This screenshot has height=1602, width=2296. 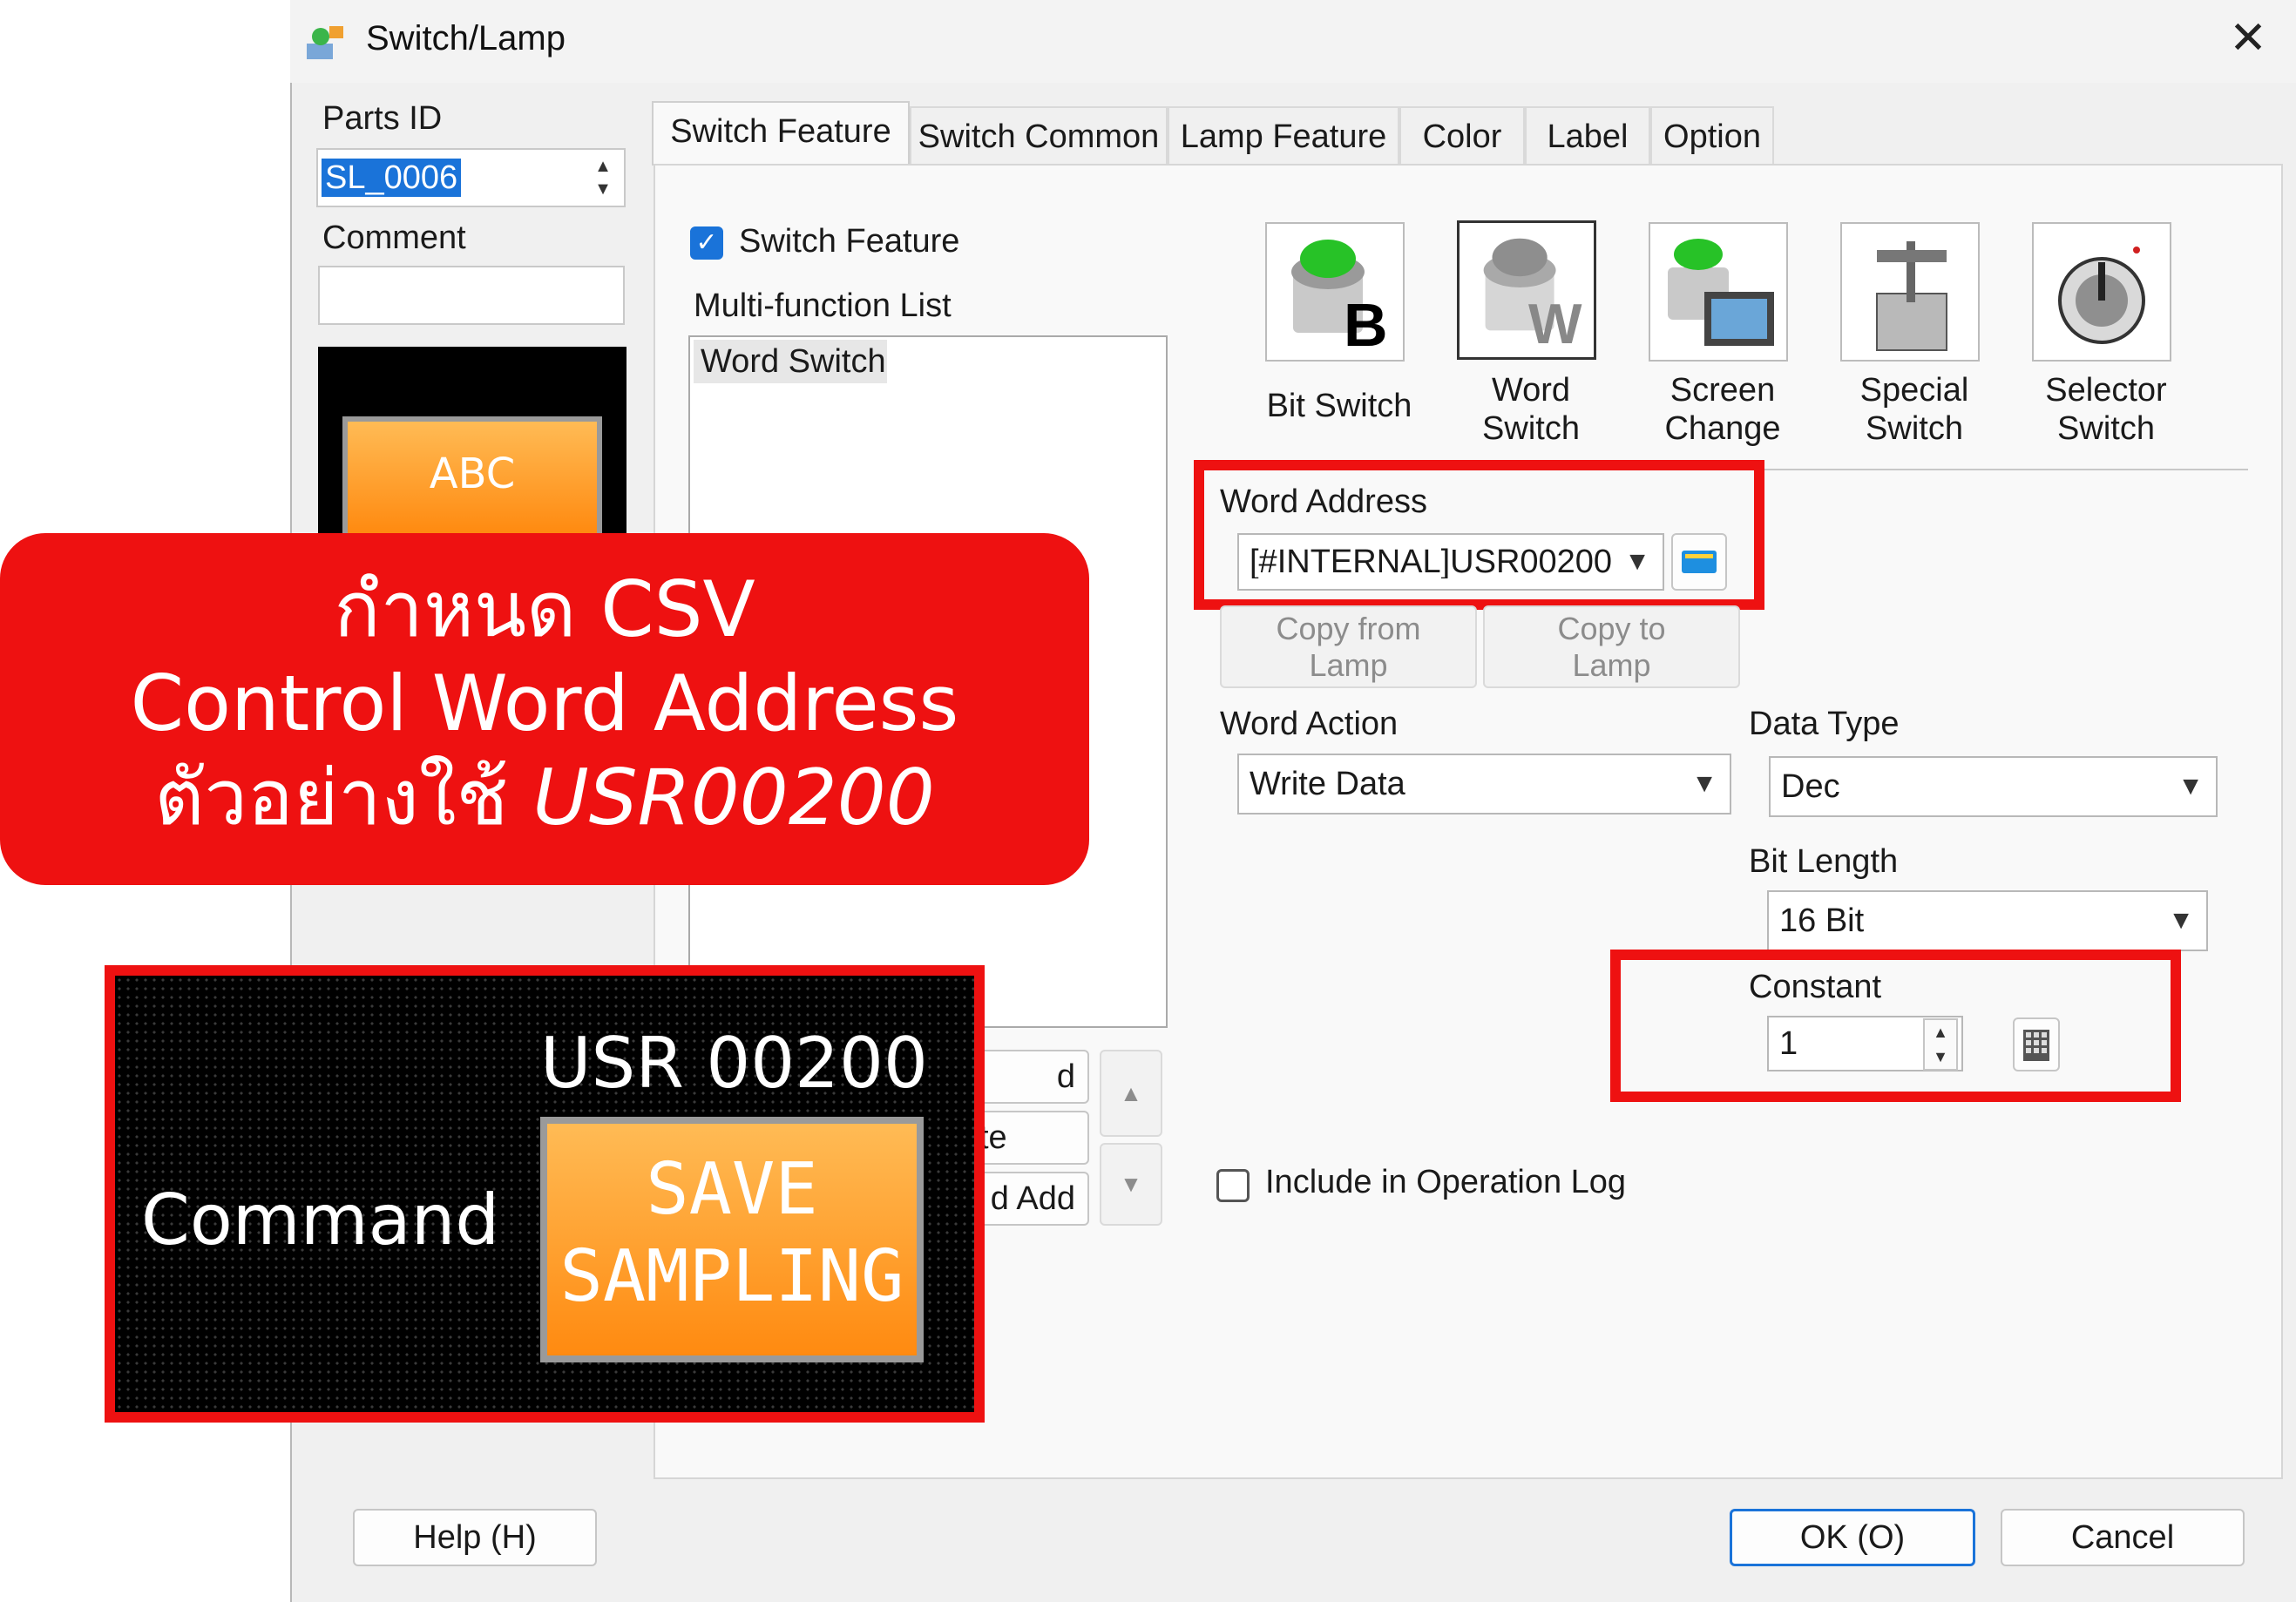 I want to click on title-bar, so click(x=1293, y=41).